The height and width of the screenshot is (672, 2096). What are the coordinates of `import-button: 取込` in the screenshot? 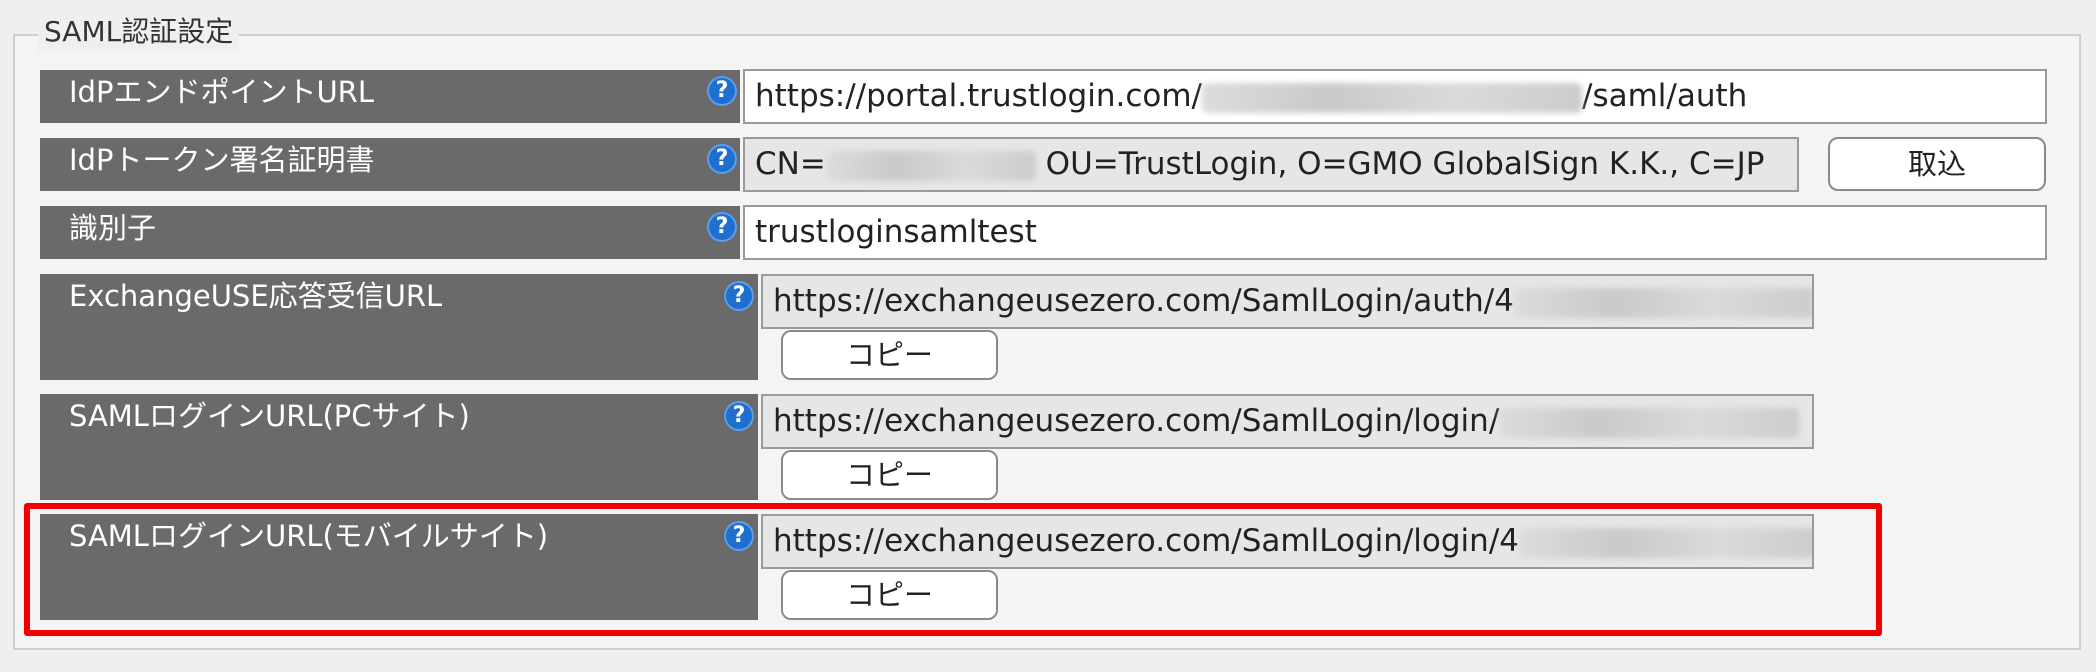 It's located at (1937, 164).